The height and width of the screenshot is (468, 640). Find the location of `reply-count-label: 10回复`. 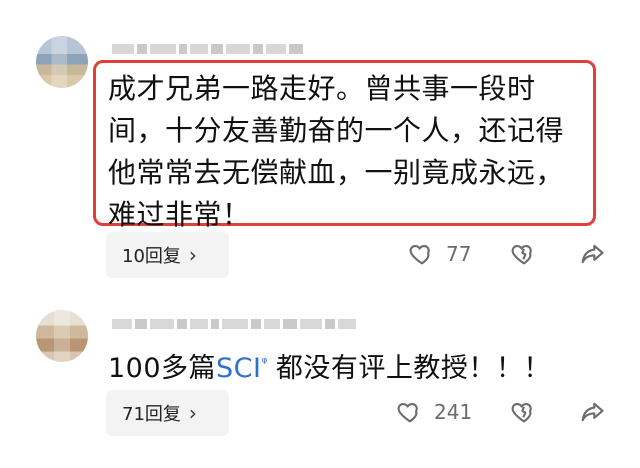

reply-count-label: 10回复 is located at coordinates (151, 256).